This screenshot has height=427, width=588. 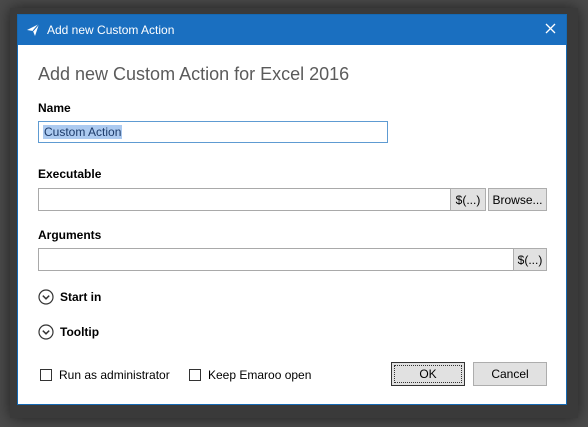 I want to click on window-title: Add new Custom Action, so click(x=111, y=30).